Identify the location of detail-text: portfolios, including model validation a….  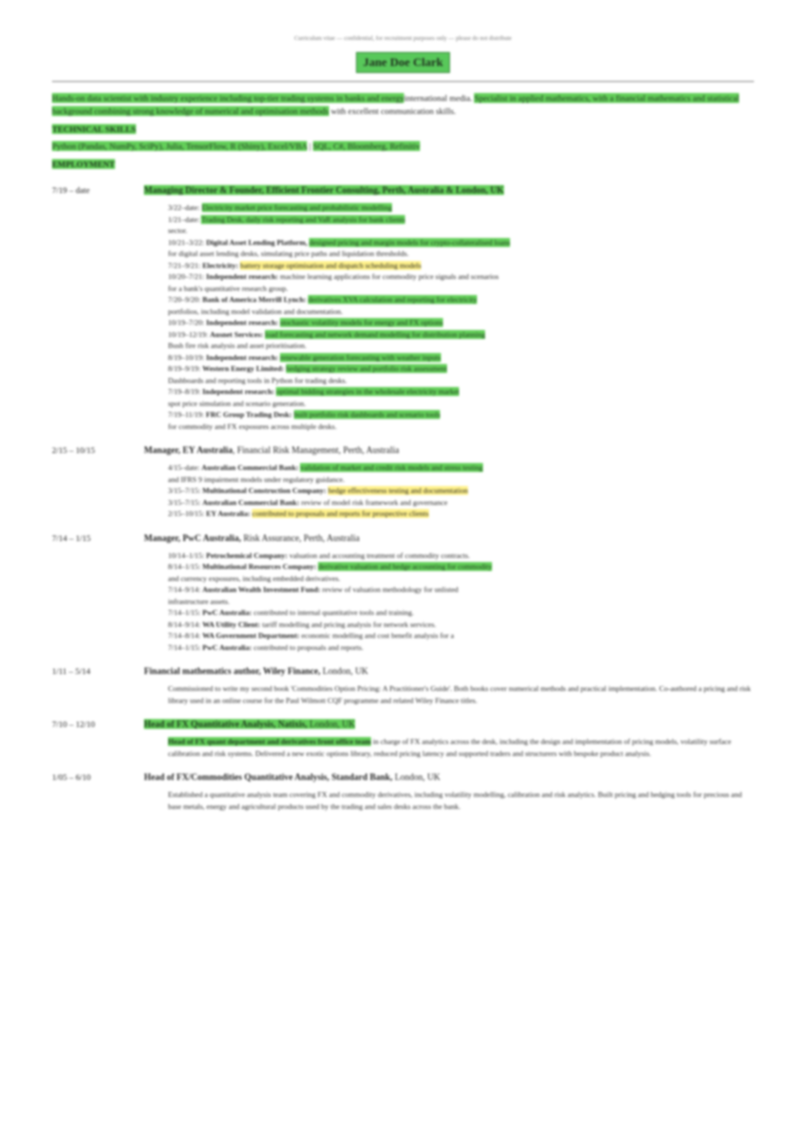
(255, 311).